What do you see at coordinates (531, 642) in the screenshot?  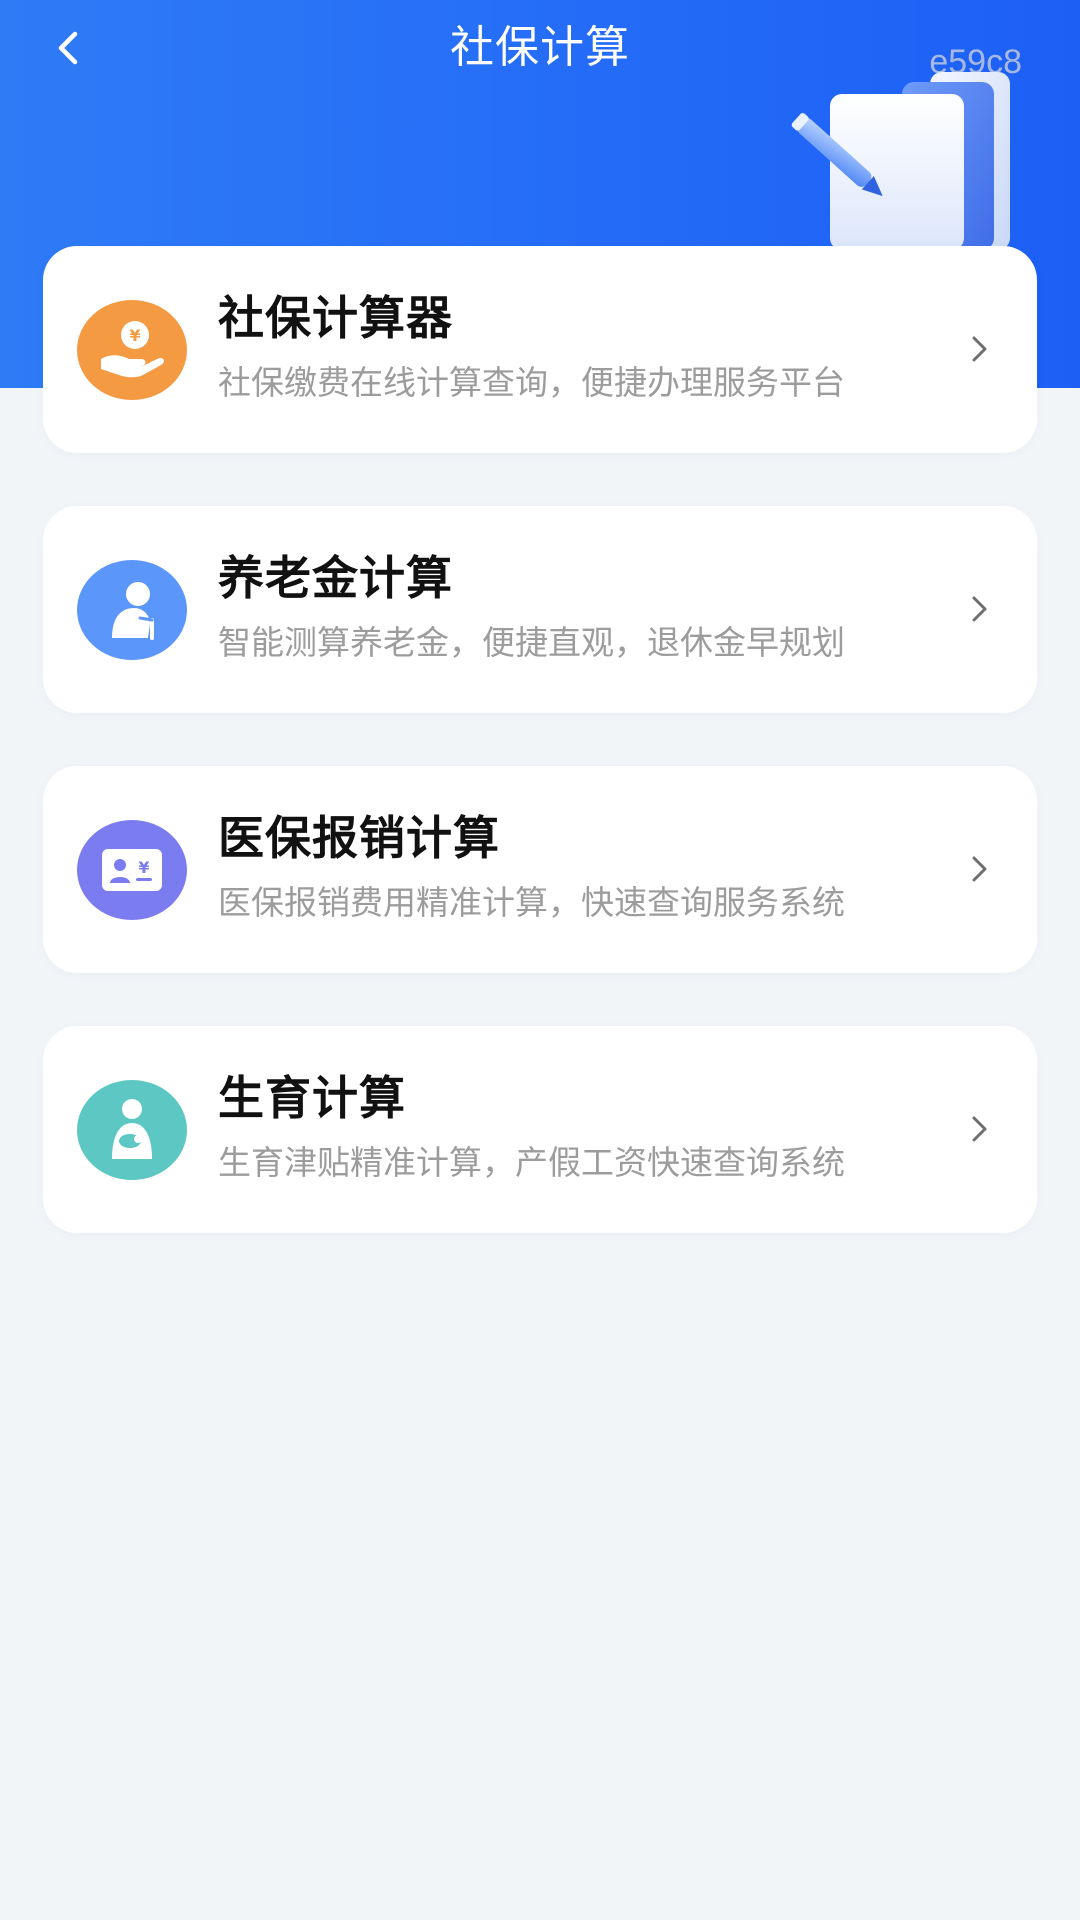 I see `card-description: 智能测算养老金，便捷直观，退休金早规划` at bounding box center [531, 642].